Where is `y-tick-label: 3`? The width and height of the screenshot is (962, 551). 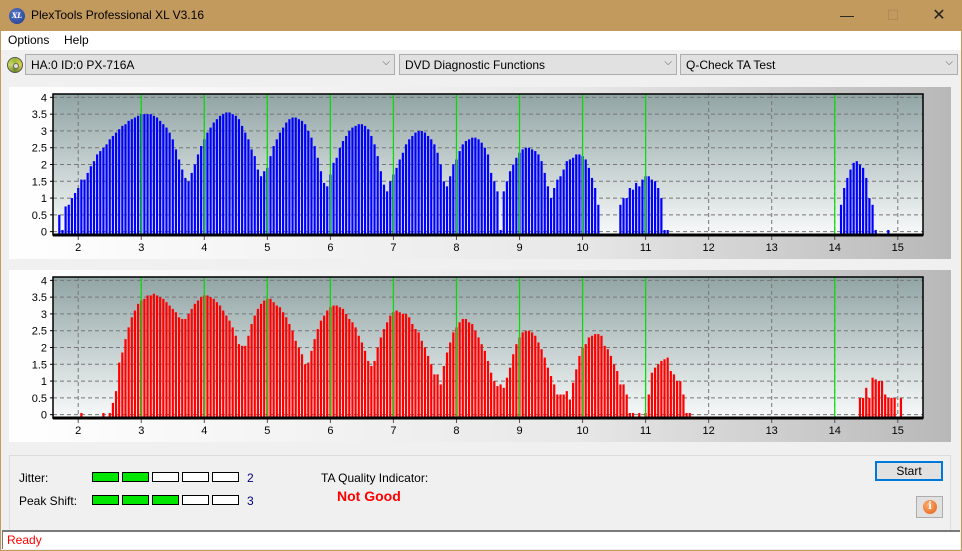
y-tick-label: 3 is located at coordinates (44, 132).